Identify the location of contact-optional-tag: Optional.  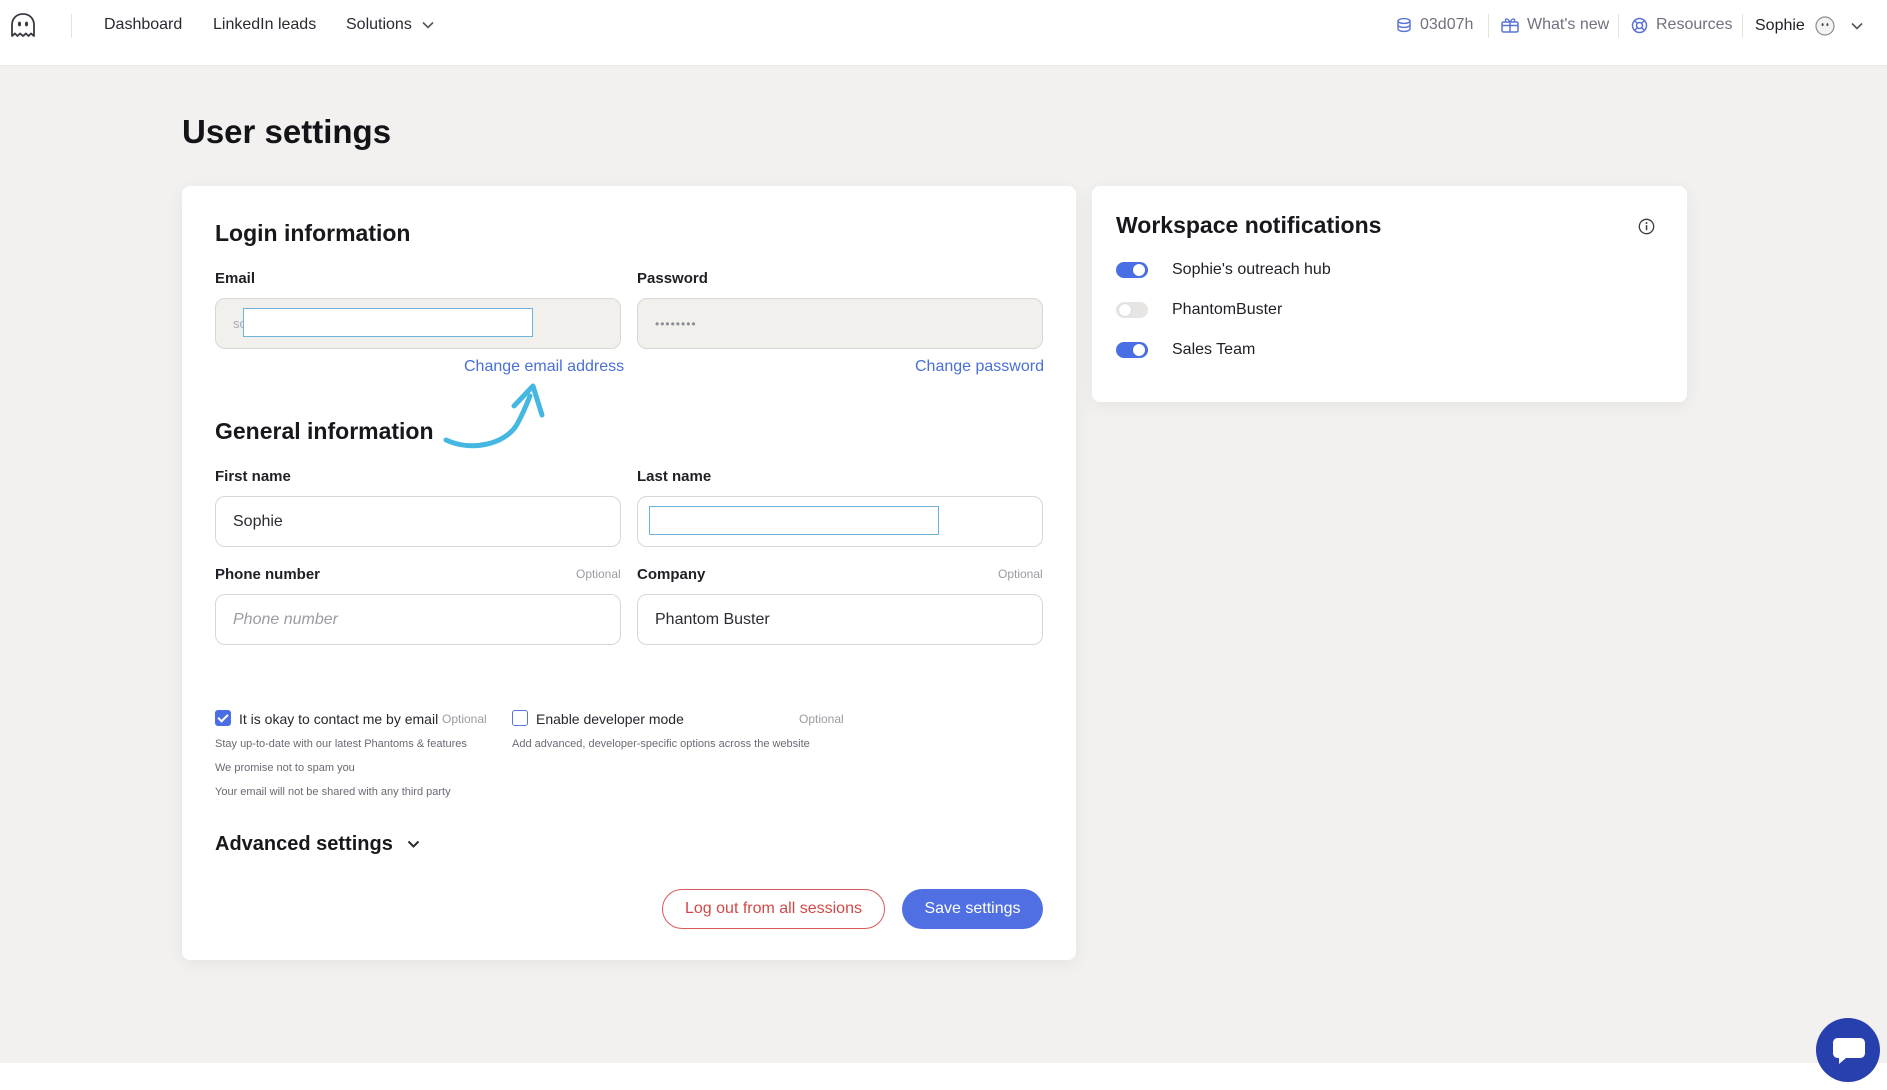
(464, 719).